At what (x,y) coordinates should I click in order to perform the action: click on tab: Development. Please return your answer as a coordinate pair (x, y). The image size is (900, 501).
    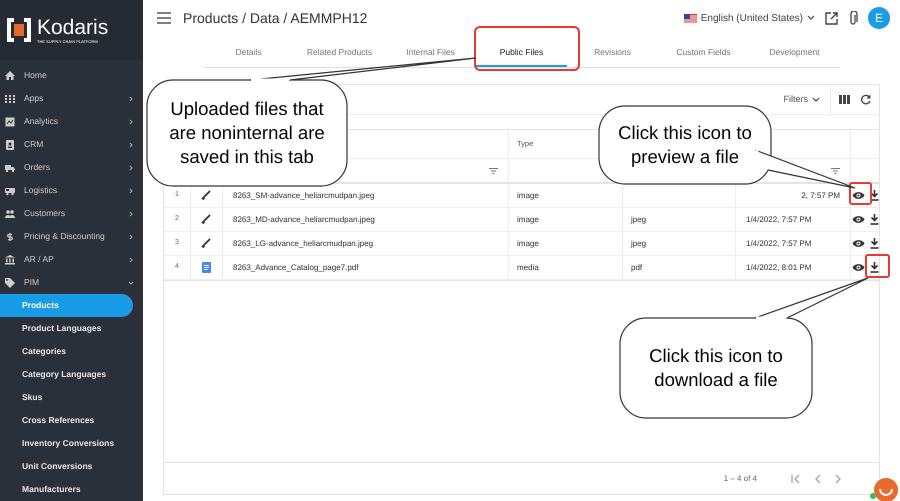
    Looking at the image, I should click on (794, 53).